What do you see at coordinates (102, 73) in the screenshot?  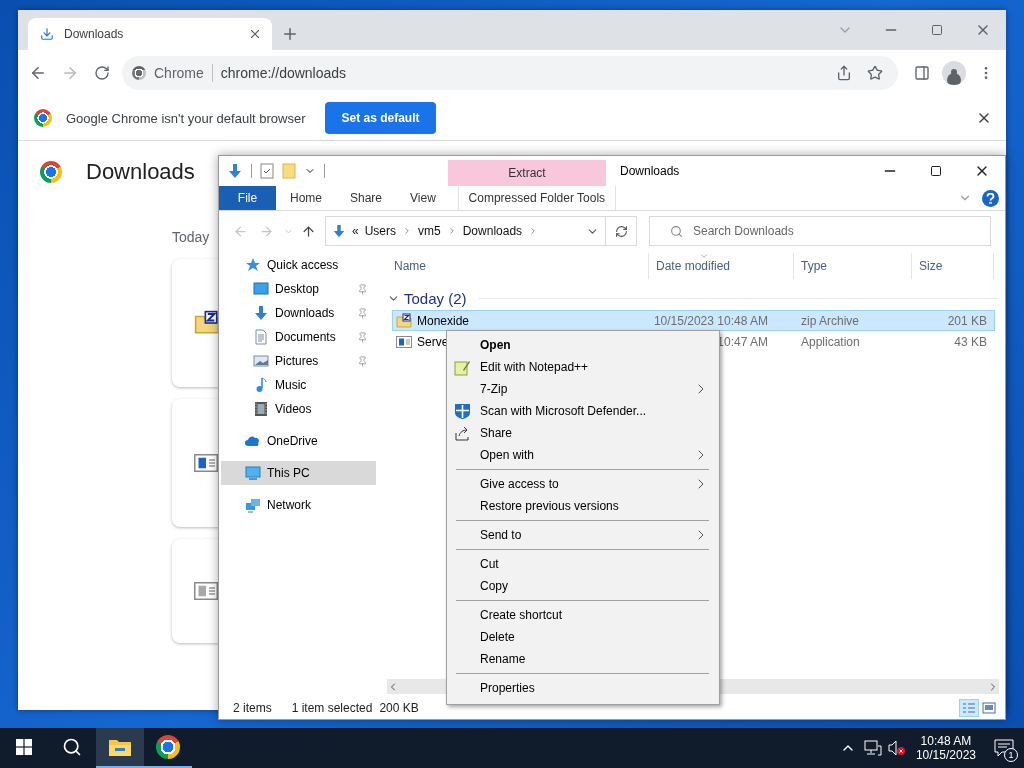 I see `reload-icon` at bounding box center [102, 73].